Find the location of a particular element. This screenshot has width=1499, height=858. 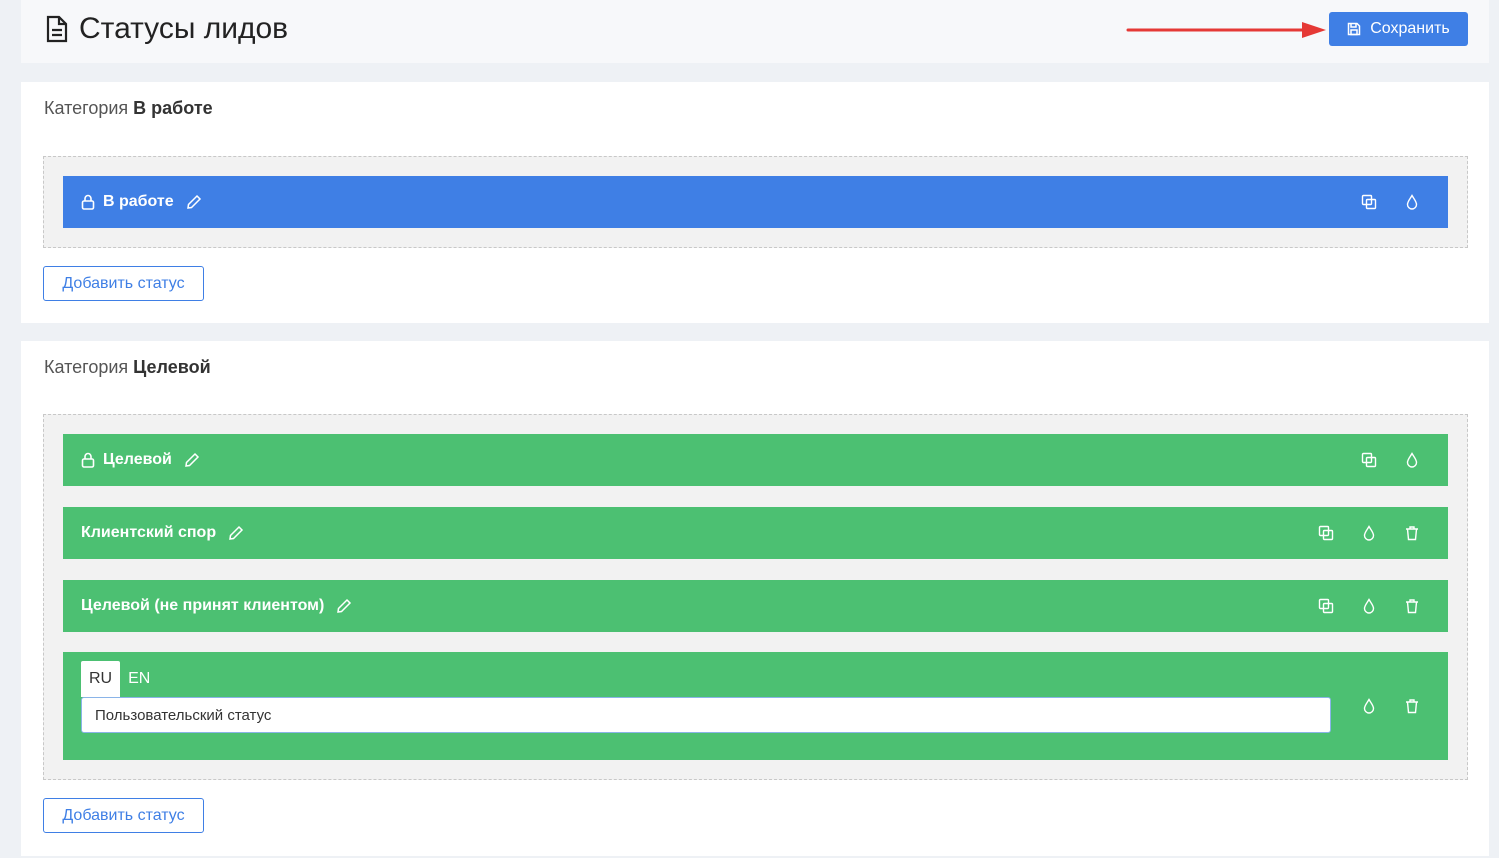

document-icon is located at coordinates (57, 29).